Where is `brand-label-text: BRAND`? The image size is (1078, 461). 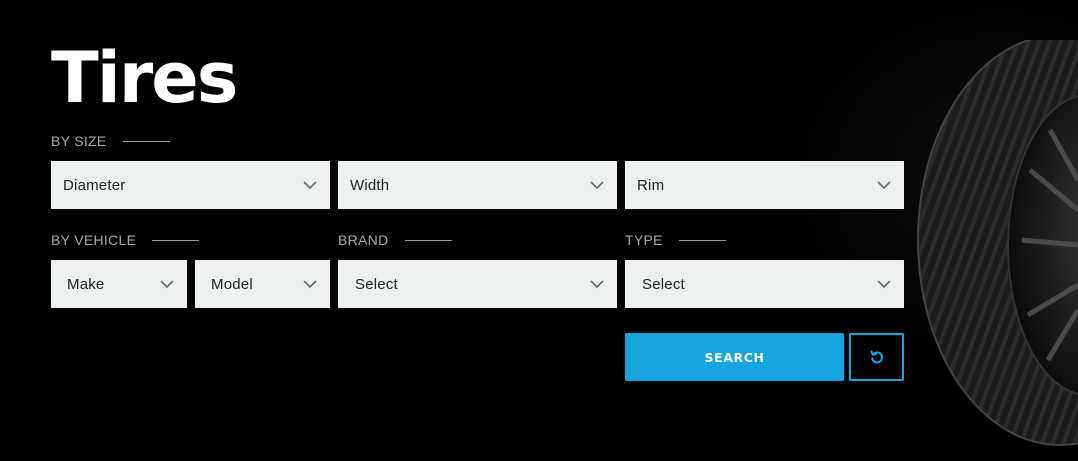
brand-label-text: BRAND is located at coordinates (363, 240).